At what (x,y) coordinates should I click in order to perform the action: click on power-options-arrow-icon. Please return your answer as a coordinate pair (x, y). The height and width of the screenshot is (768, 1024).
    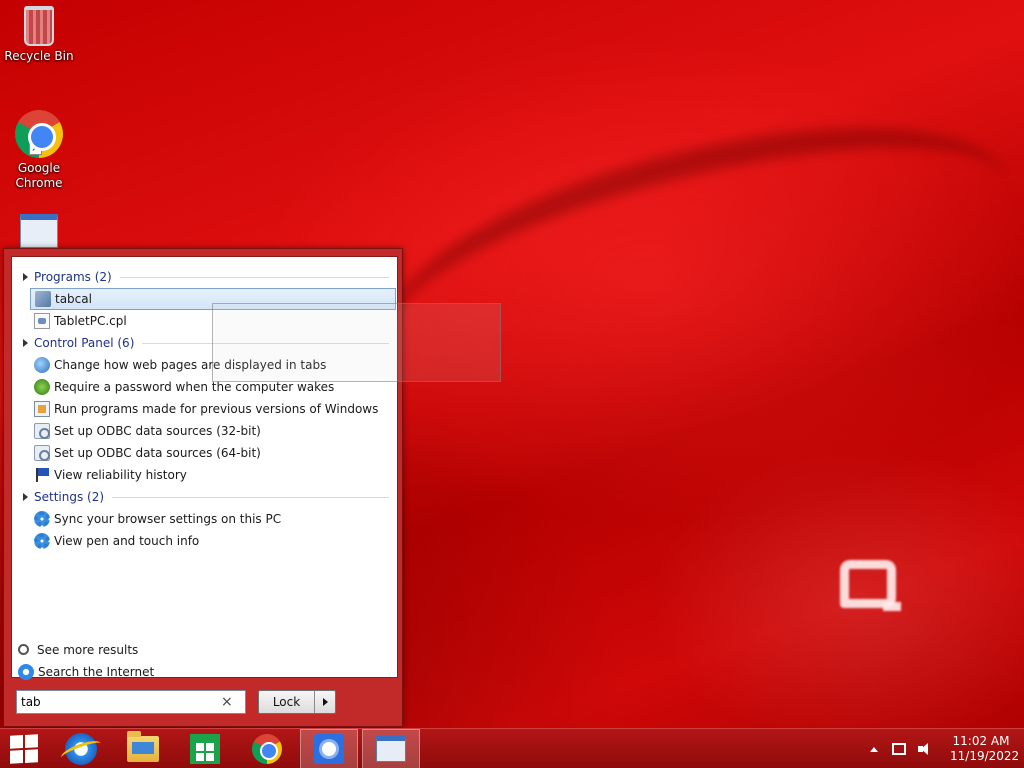
    Looking at the image, I should click on (325, 702).